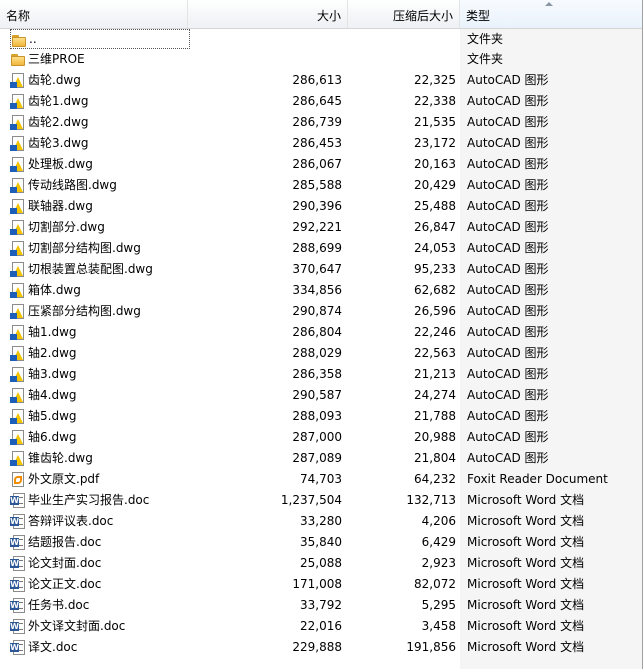  What do you see at coordinates (321, 353) in the screenshot?
I see `file-row: 轴2.dwg 288,029 22,563 AutoCAD 图形` at bounding box center [321, 353].